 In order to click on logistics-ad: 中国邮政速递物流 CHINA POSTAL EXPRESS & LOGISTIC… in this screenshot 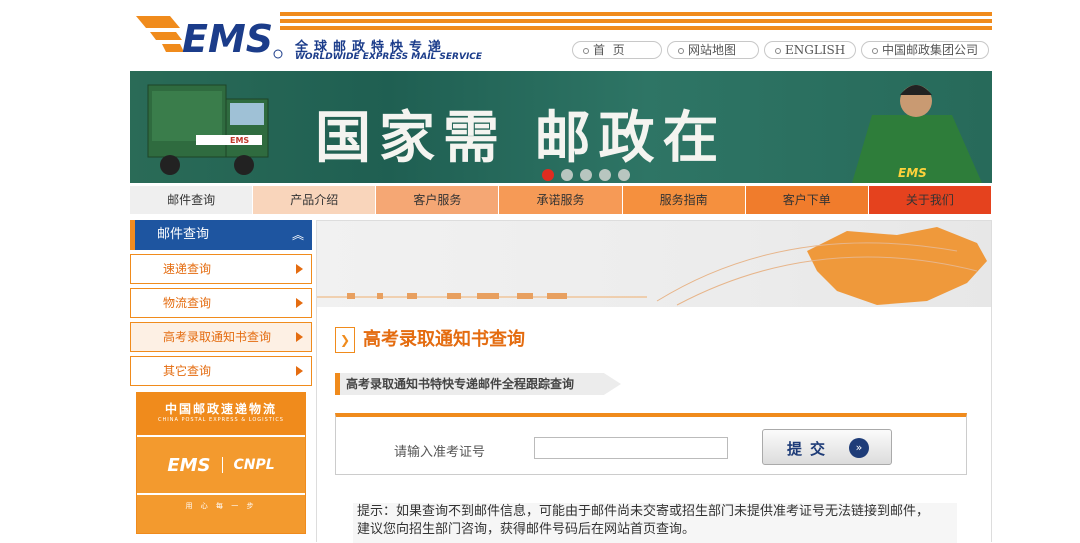, I will do `click(221, 463)`.